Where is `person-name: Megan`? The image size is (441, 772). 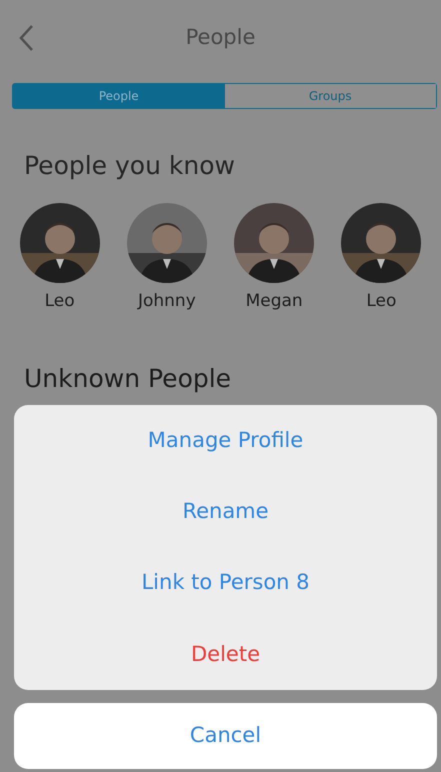 person-name: Megan is located at coordinates (274, 301).